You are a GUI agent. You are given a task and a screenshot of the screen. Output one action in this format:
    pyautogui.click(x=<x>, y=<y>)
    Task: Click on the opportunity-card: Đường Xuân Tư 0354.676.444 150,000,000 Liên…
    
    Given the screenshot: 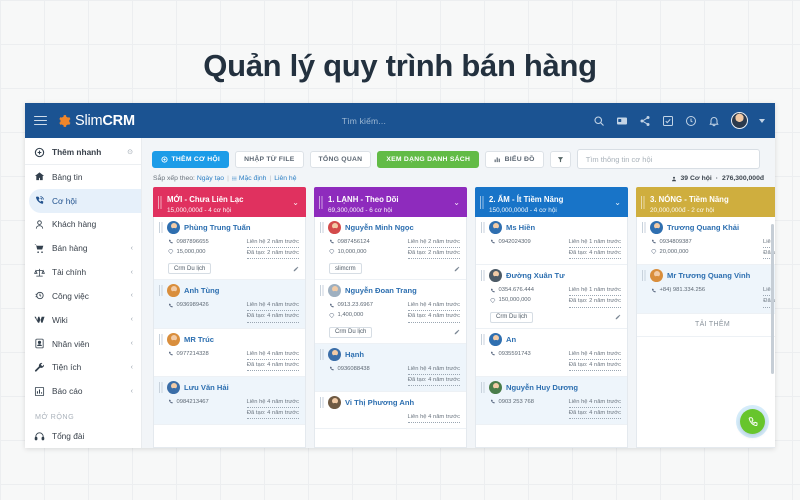 What is the action you would take?
    pyautogui.click(x=551, y=297)
    